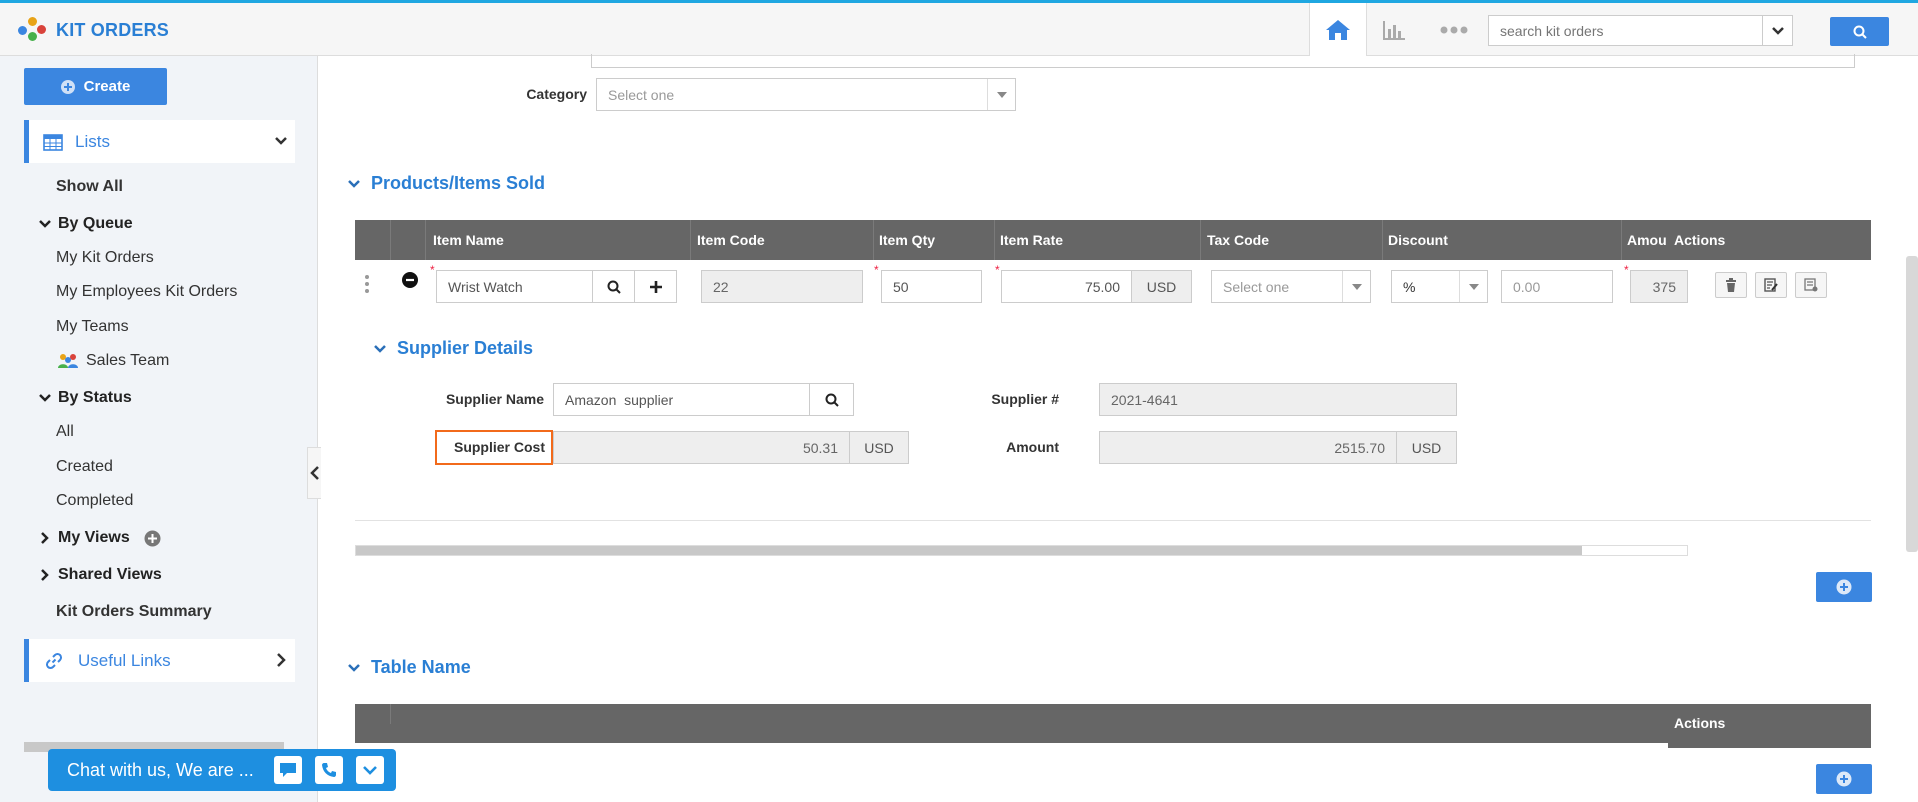 The height and width of the screenshot is (802, 1918). What do you see at coordinates (84, 467) in the screenshot?
I see `nav-status-created: Created` at bounding box center [84, 467].